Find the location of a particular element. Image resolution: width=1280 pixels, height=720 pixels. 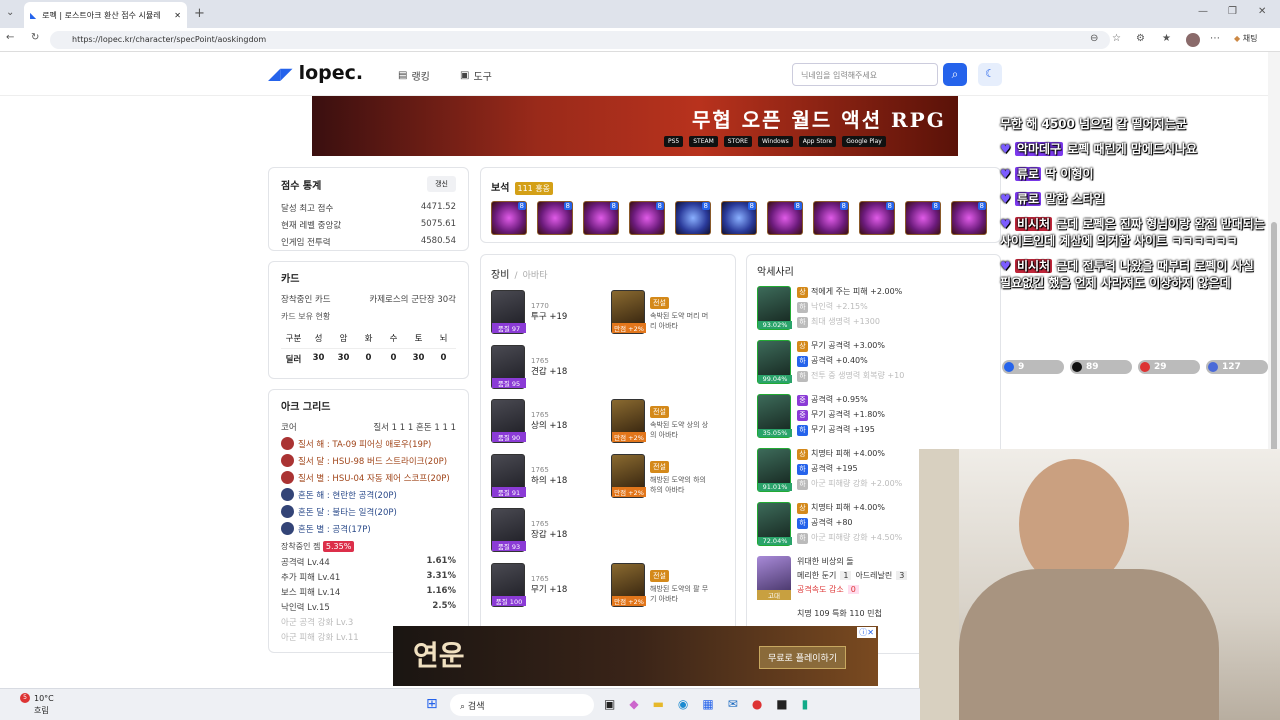

avatar-item: 만점 +2% 전설 속박된 도약 머리 머리 아바타 is located at coordinates (662, 312).